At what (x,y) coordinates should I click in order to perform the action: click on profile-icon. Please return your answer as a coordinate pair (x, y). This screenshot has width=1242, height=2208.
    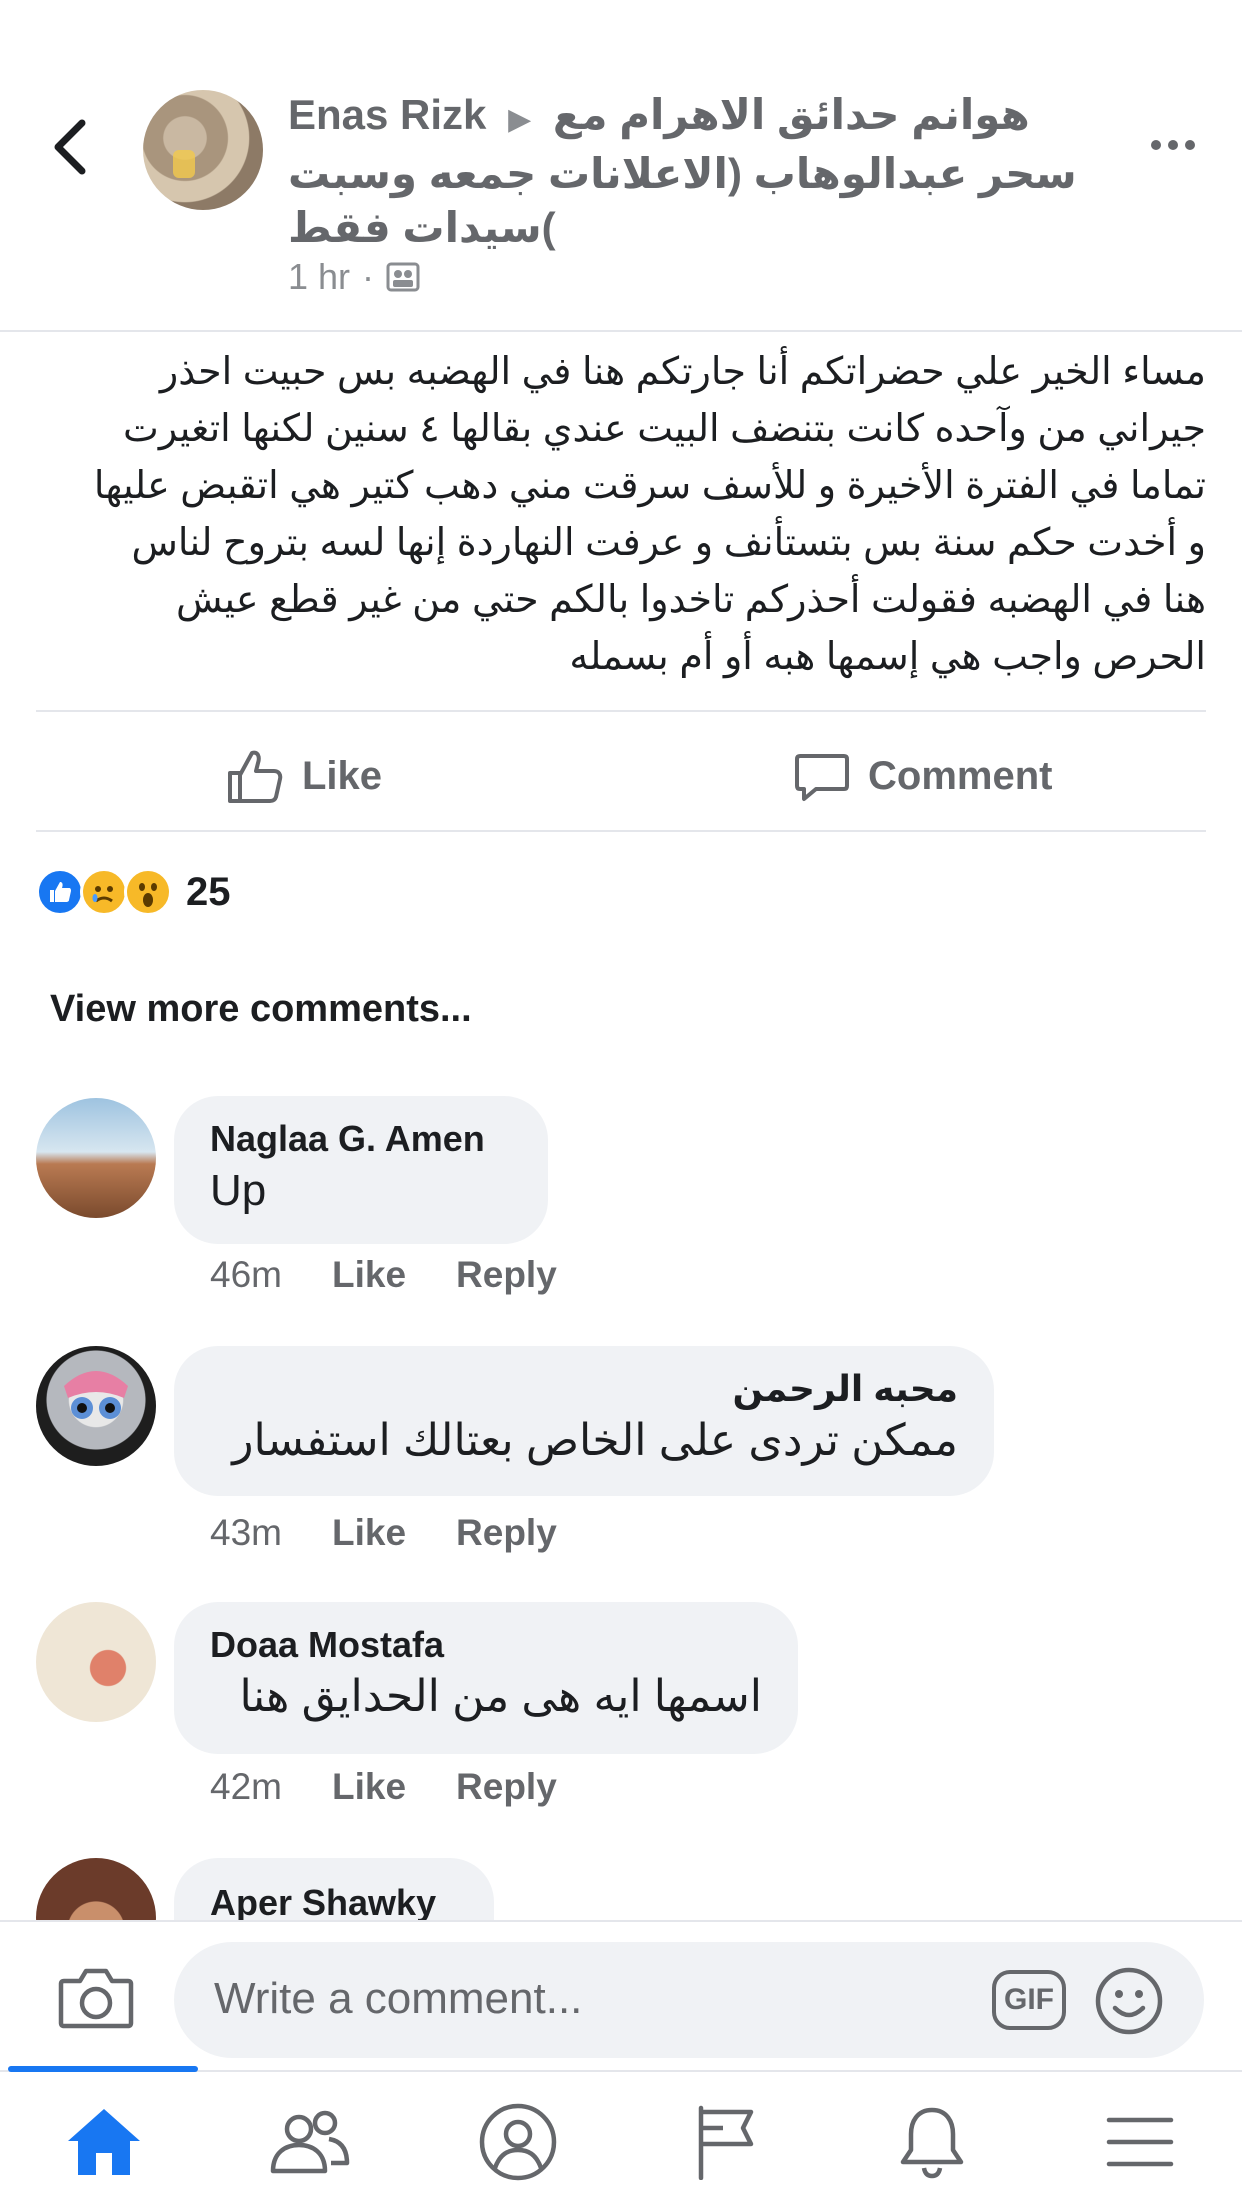
    Looking at the image, I should click on (518, 2142).